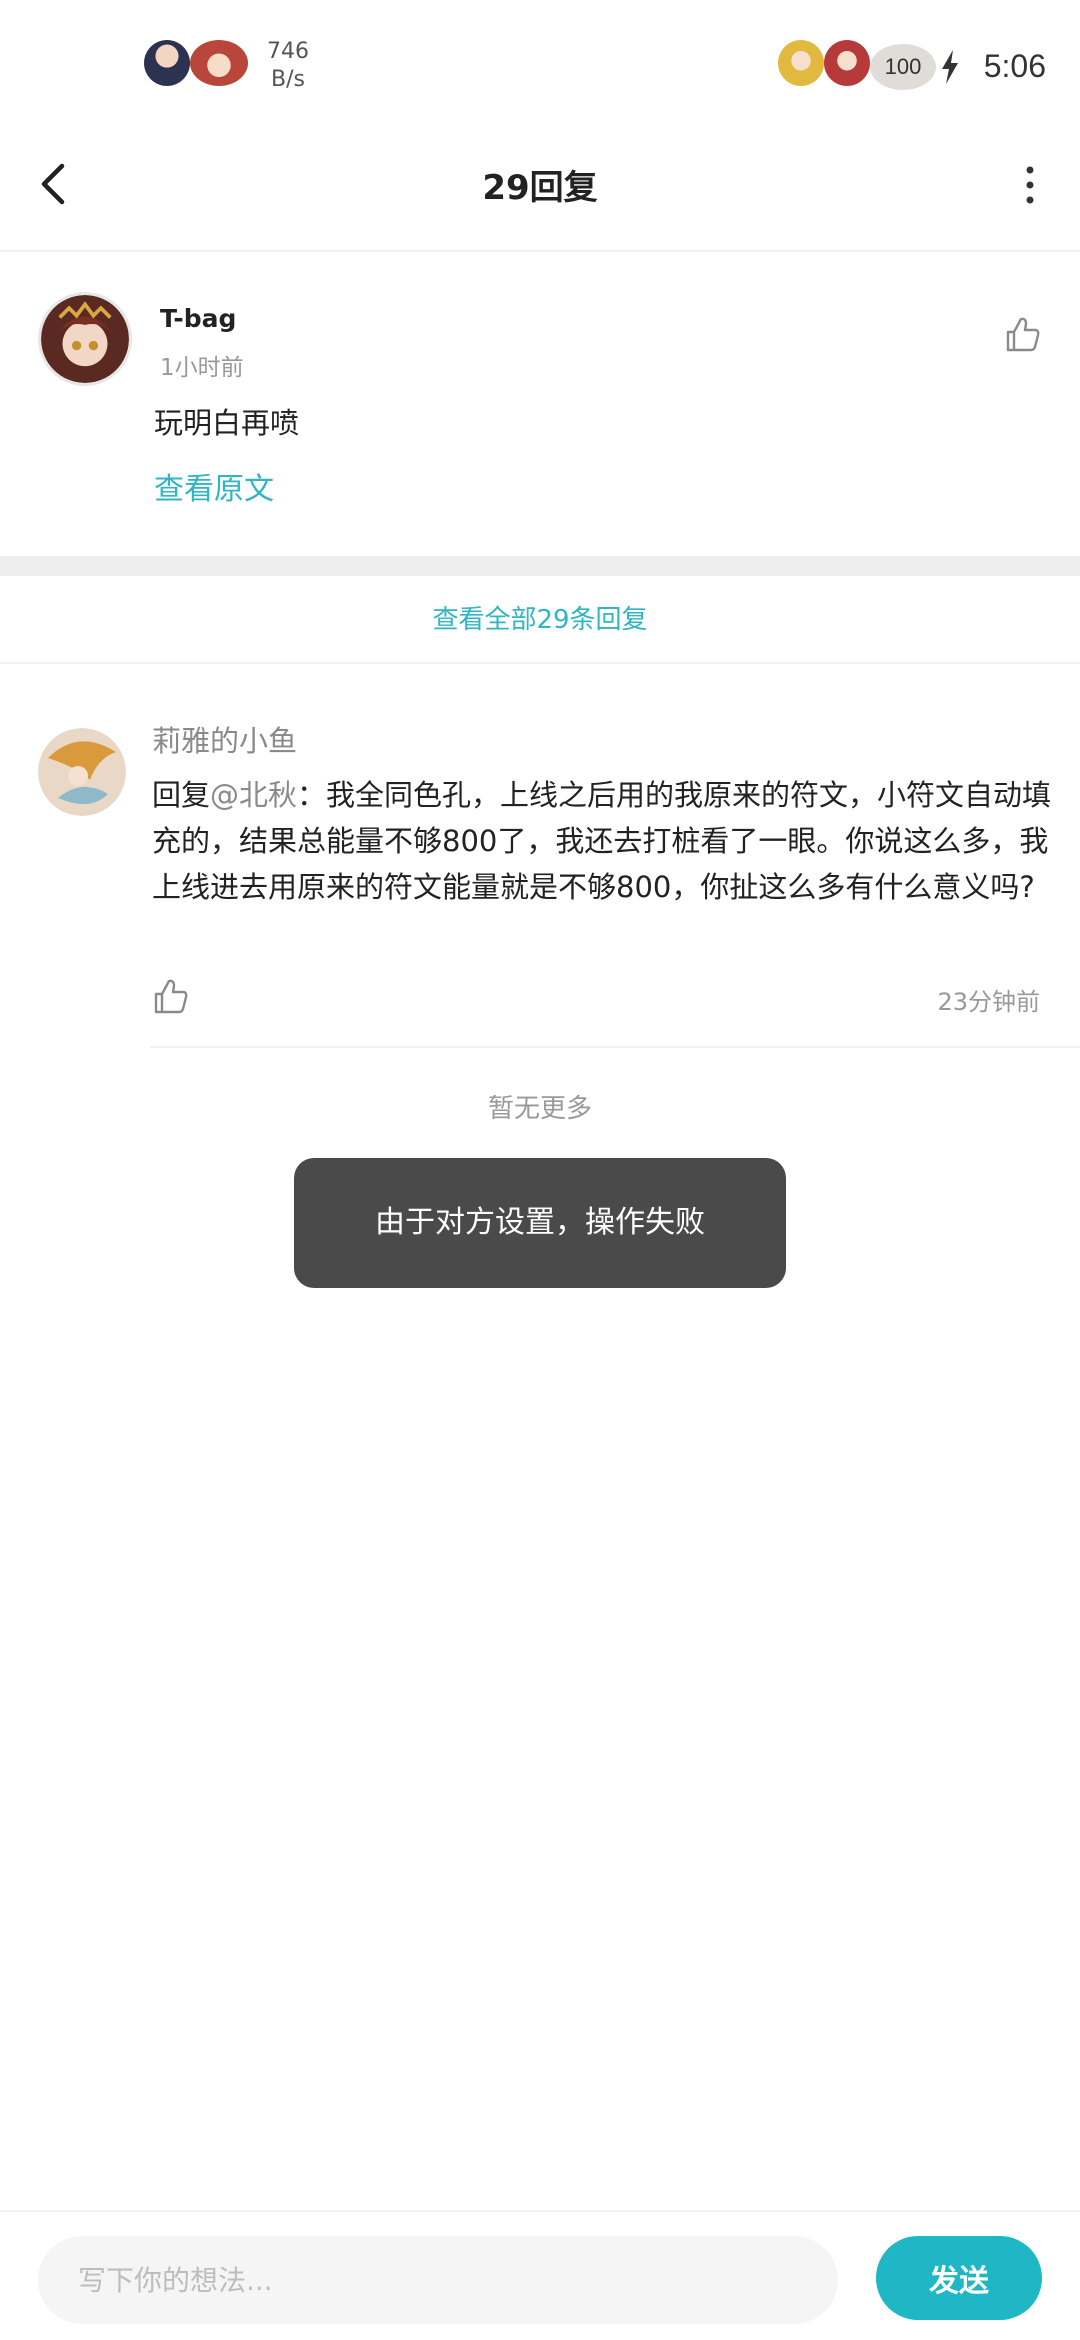 The height and width of the screenshot is (2340, 1080). What do you see at coordinates (1014, 66) in the screenshot?
I see `status-time: 5:06` at bounding box center [1014, 66].